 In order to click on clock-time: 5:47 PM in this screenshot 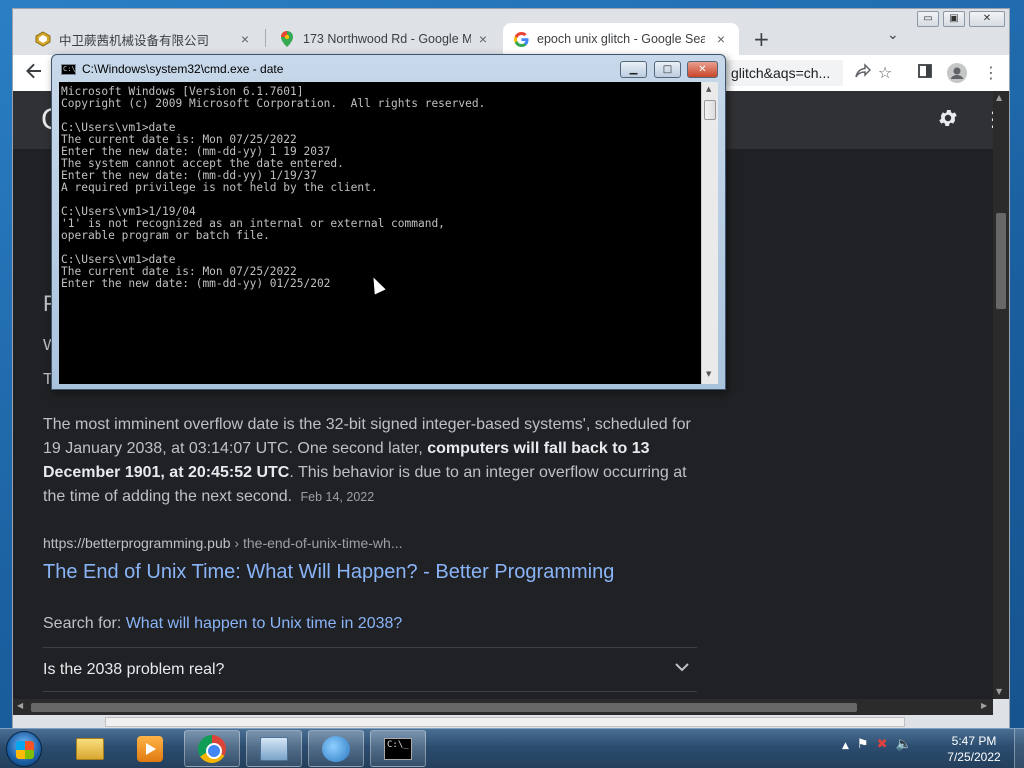, I will do `click(974, 741)`.